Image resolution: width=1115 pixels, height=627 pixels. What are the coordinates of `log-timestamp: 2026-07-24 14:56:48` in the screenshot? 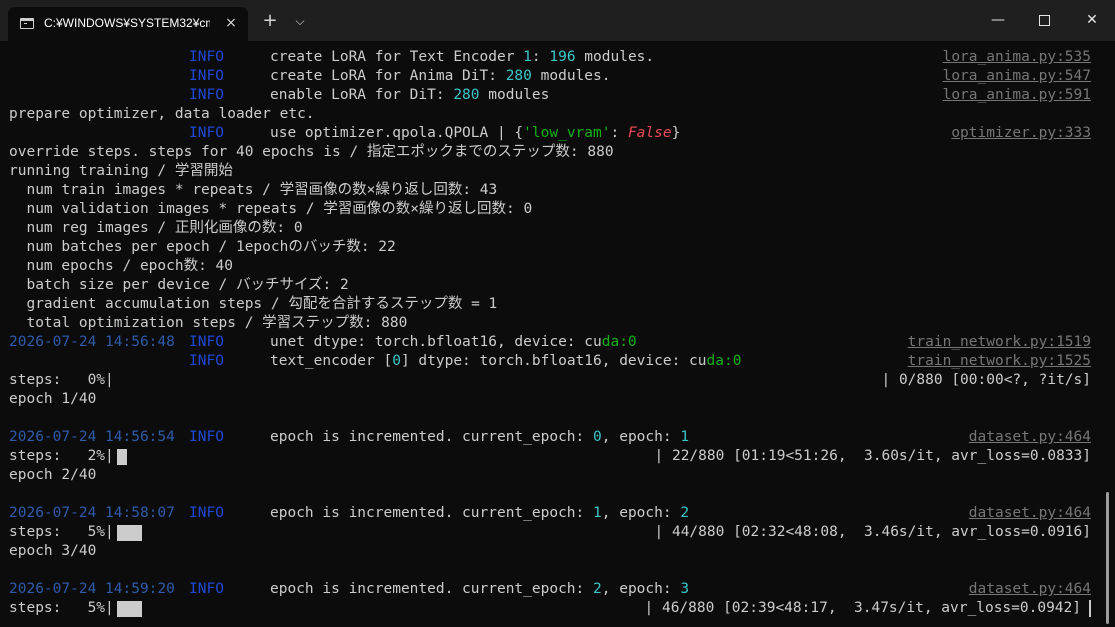 It's located at (92, 342).